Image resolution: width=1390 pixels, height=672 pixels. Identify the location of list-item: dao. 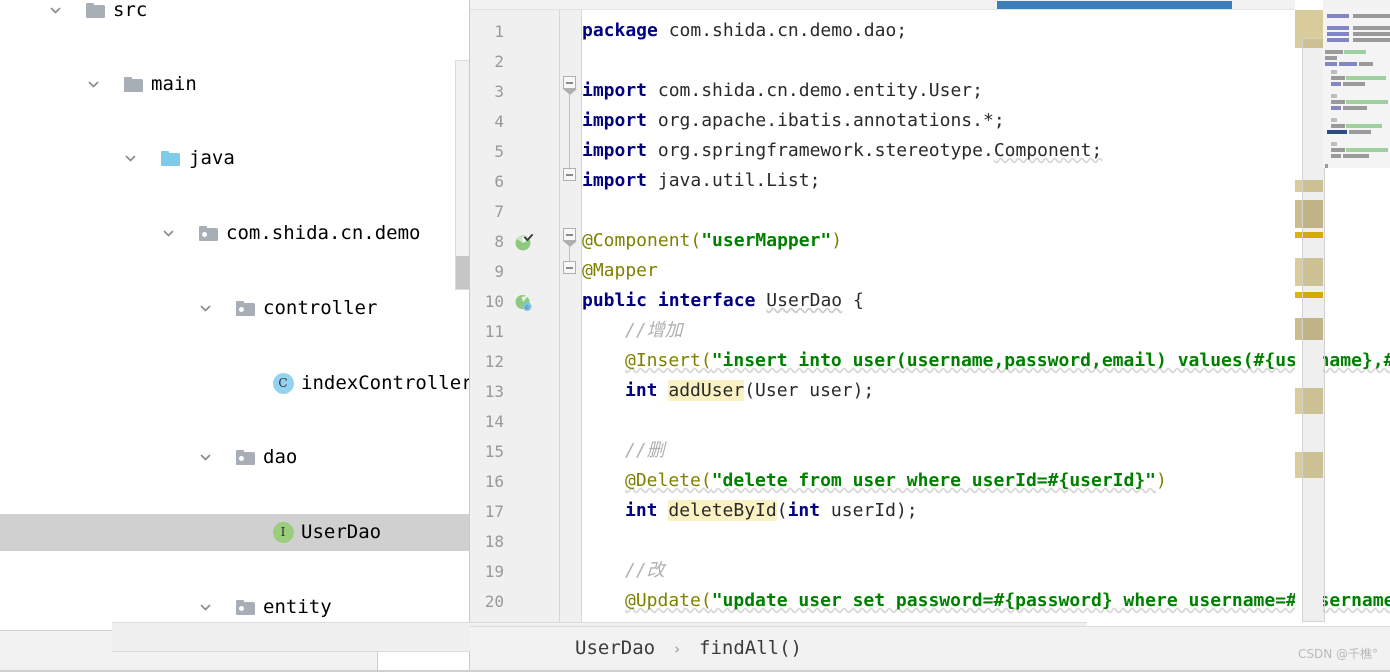
(235, 457).